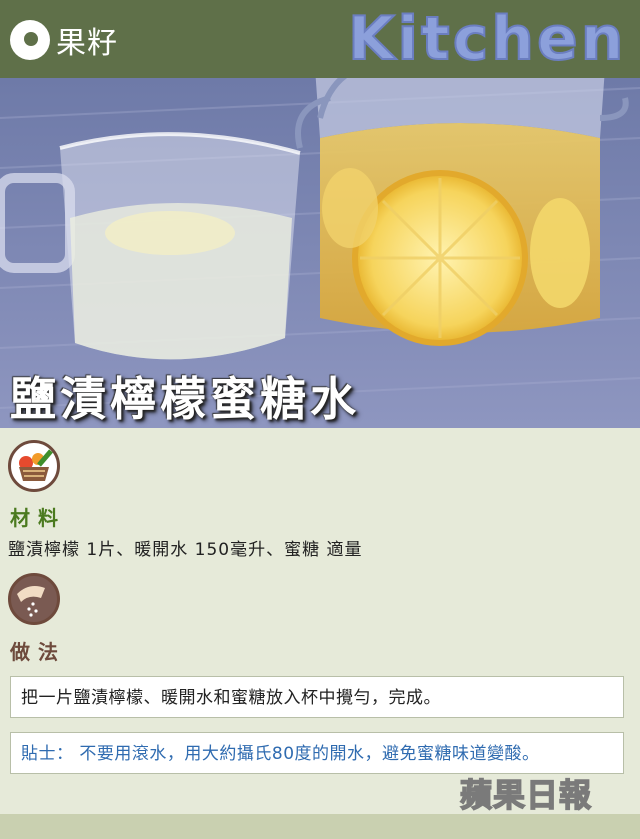  Describe the element at coordinates (526, 795) in the screenshot. I see `apple-daily-logo: 蘋果日報` at that location.